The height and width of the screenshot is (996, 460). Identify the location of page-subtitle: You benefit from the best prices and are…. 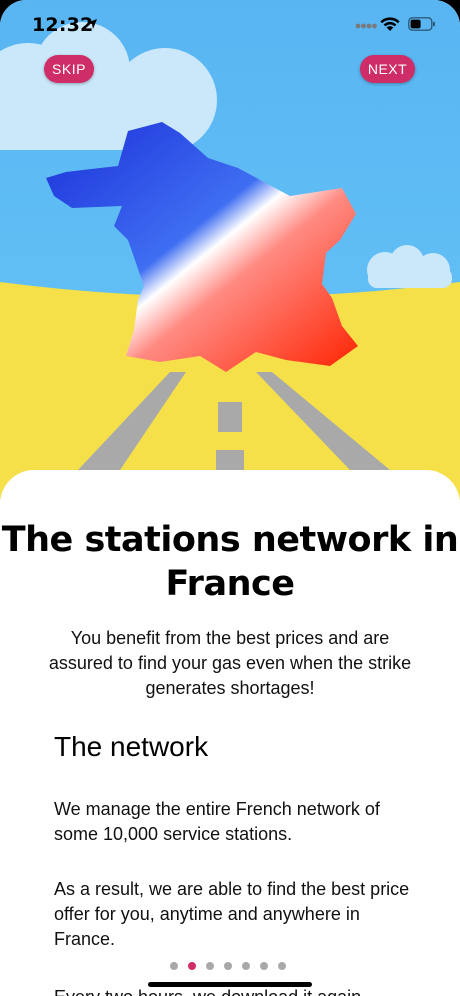
(230, 663).